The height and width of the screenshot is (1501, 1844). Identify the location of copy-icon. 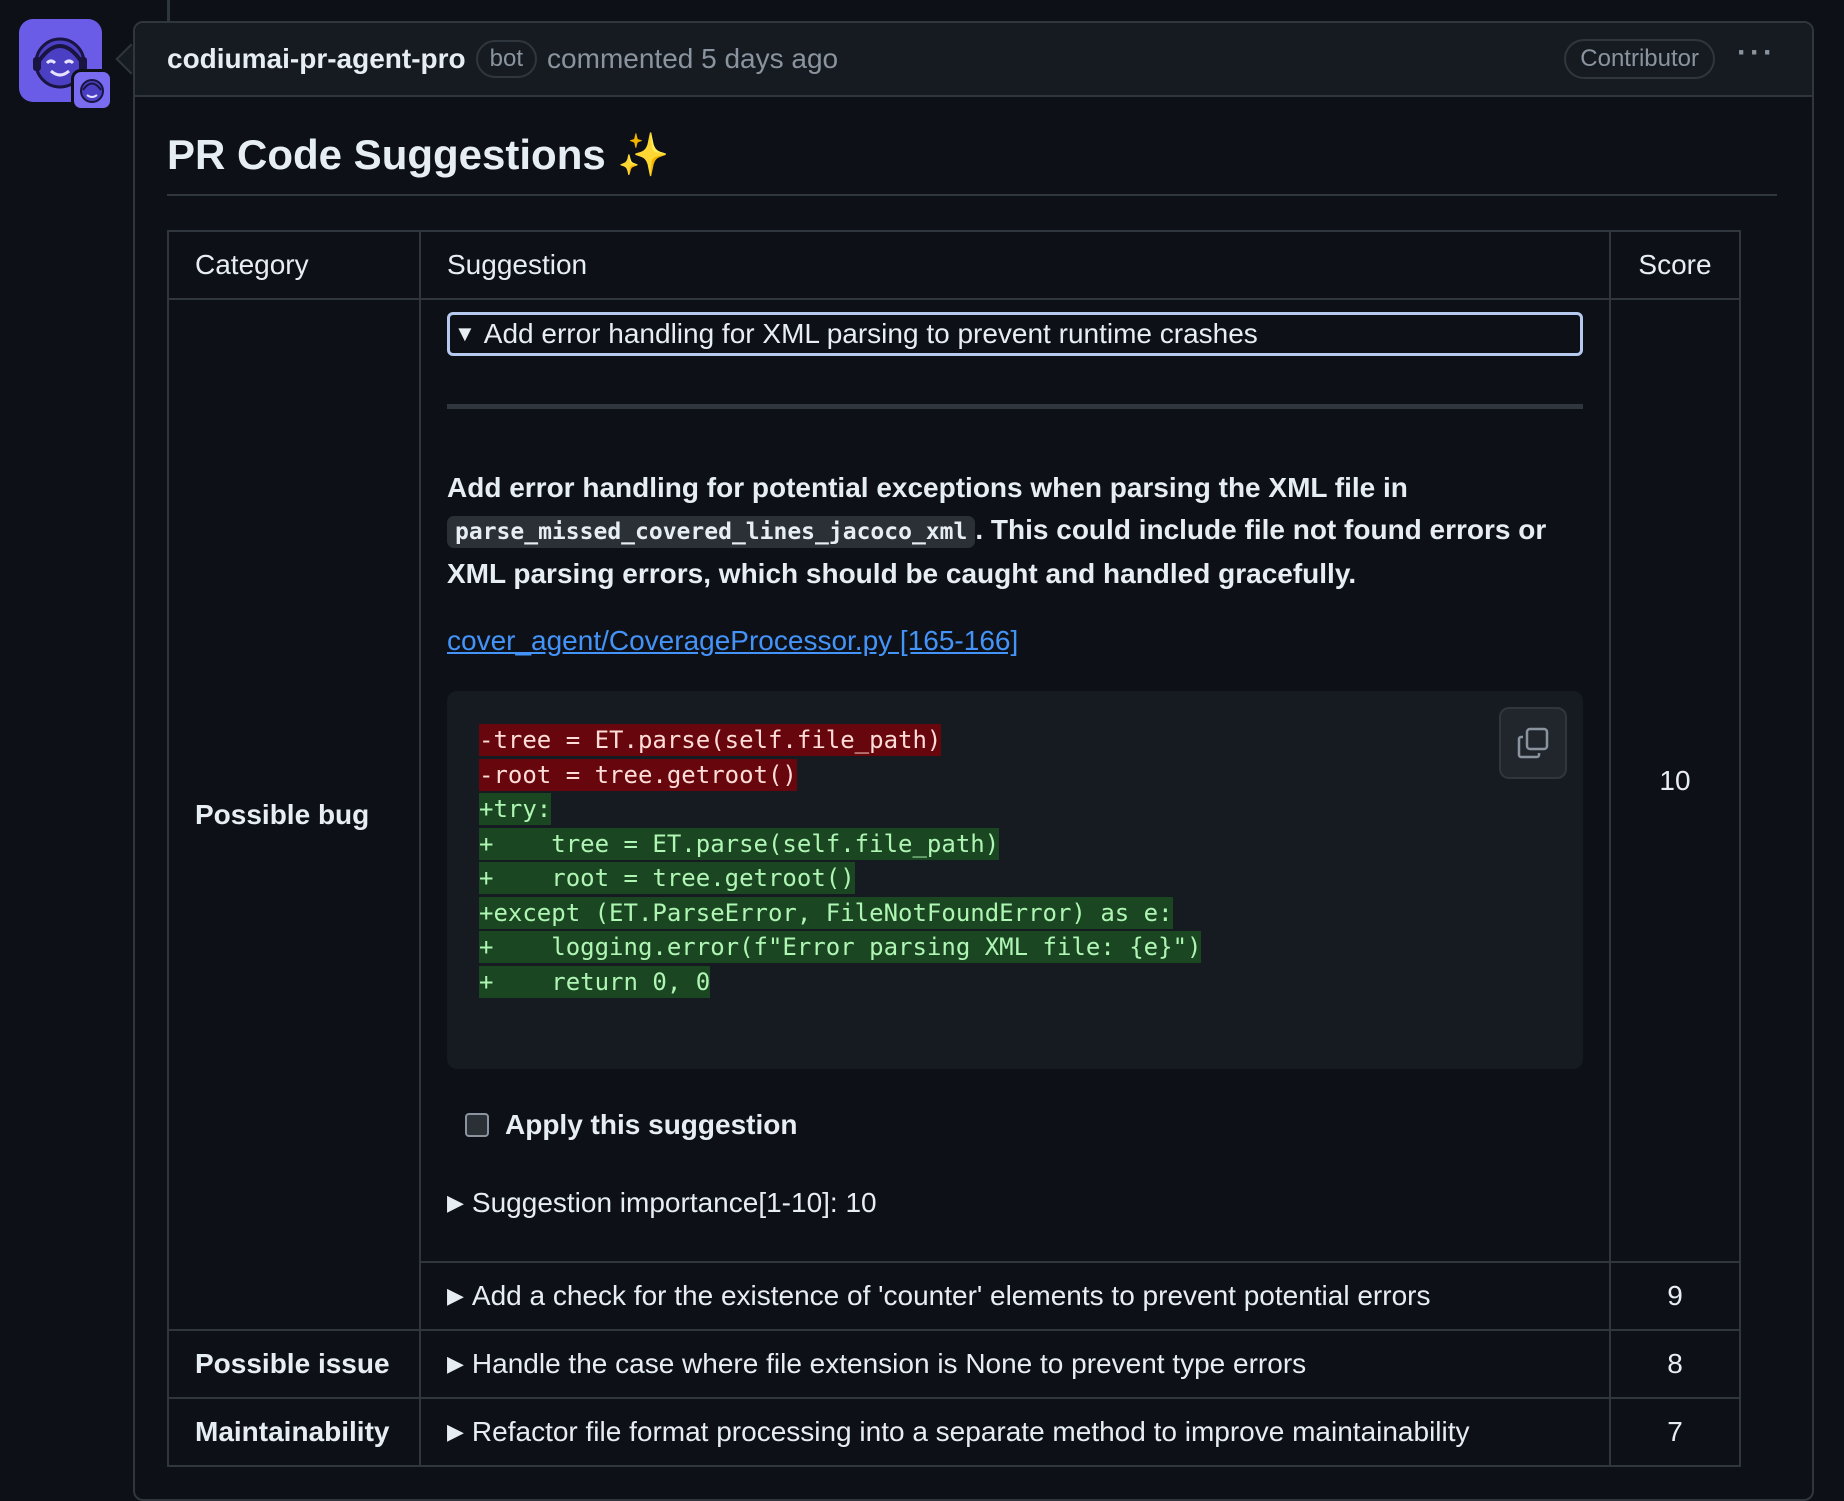
(1533, 743).